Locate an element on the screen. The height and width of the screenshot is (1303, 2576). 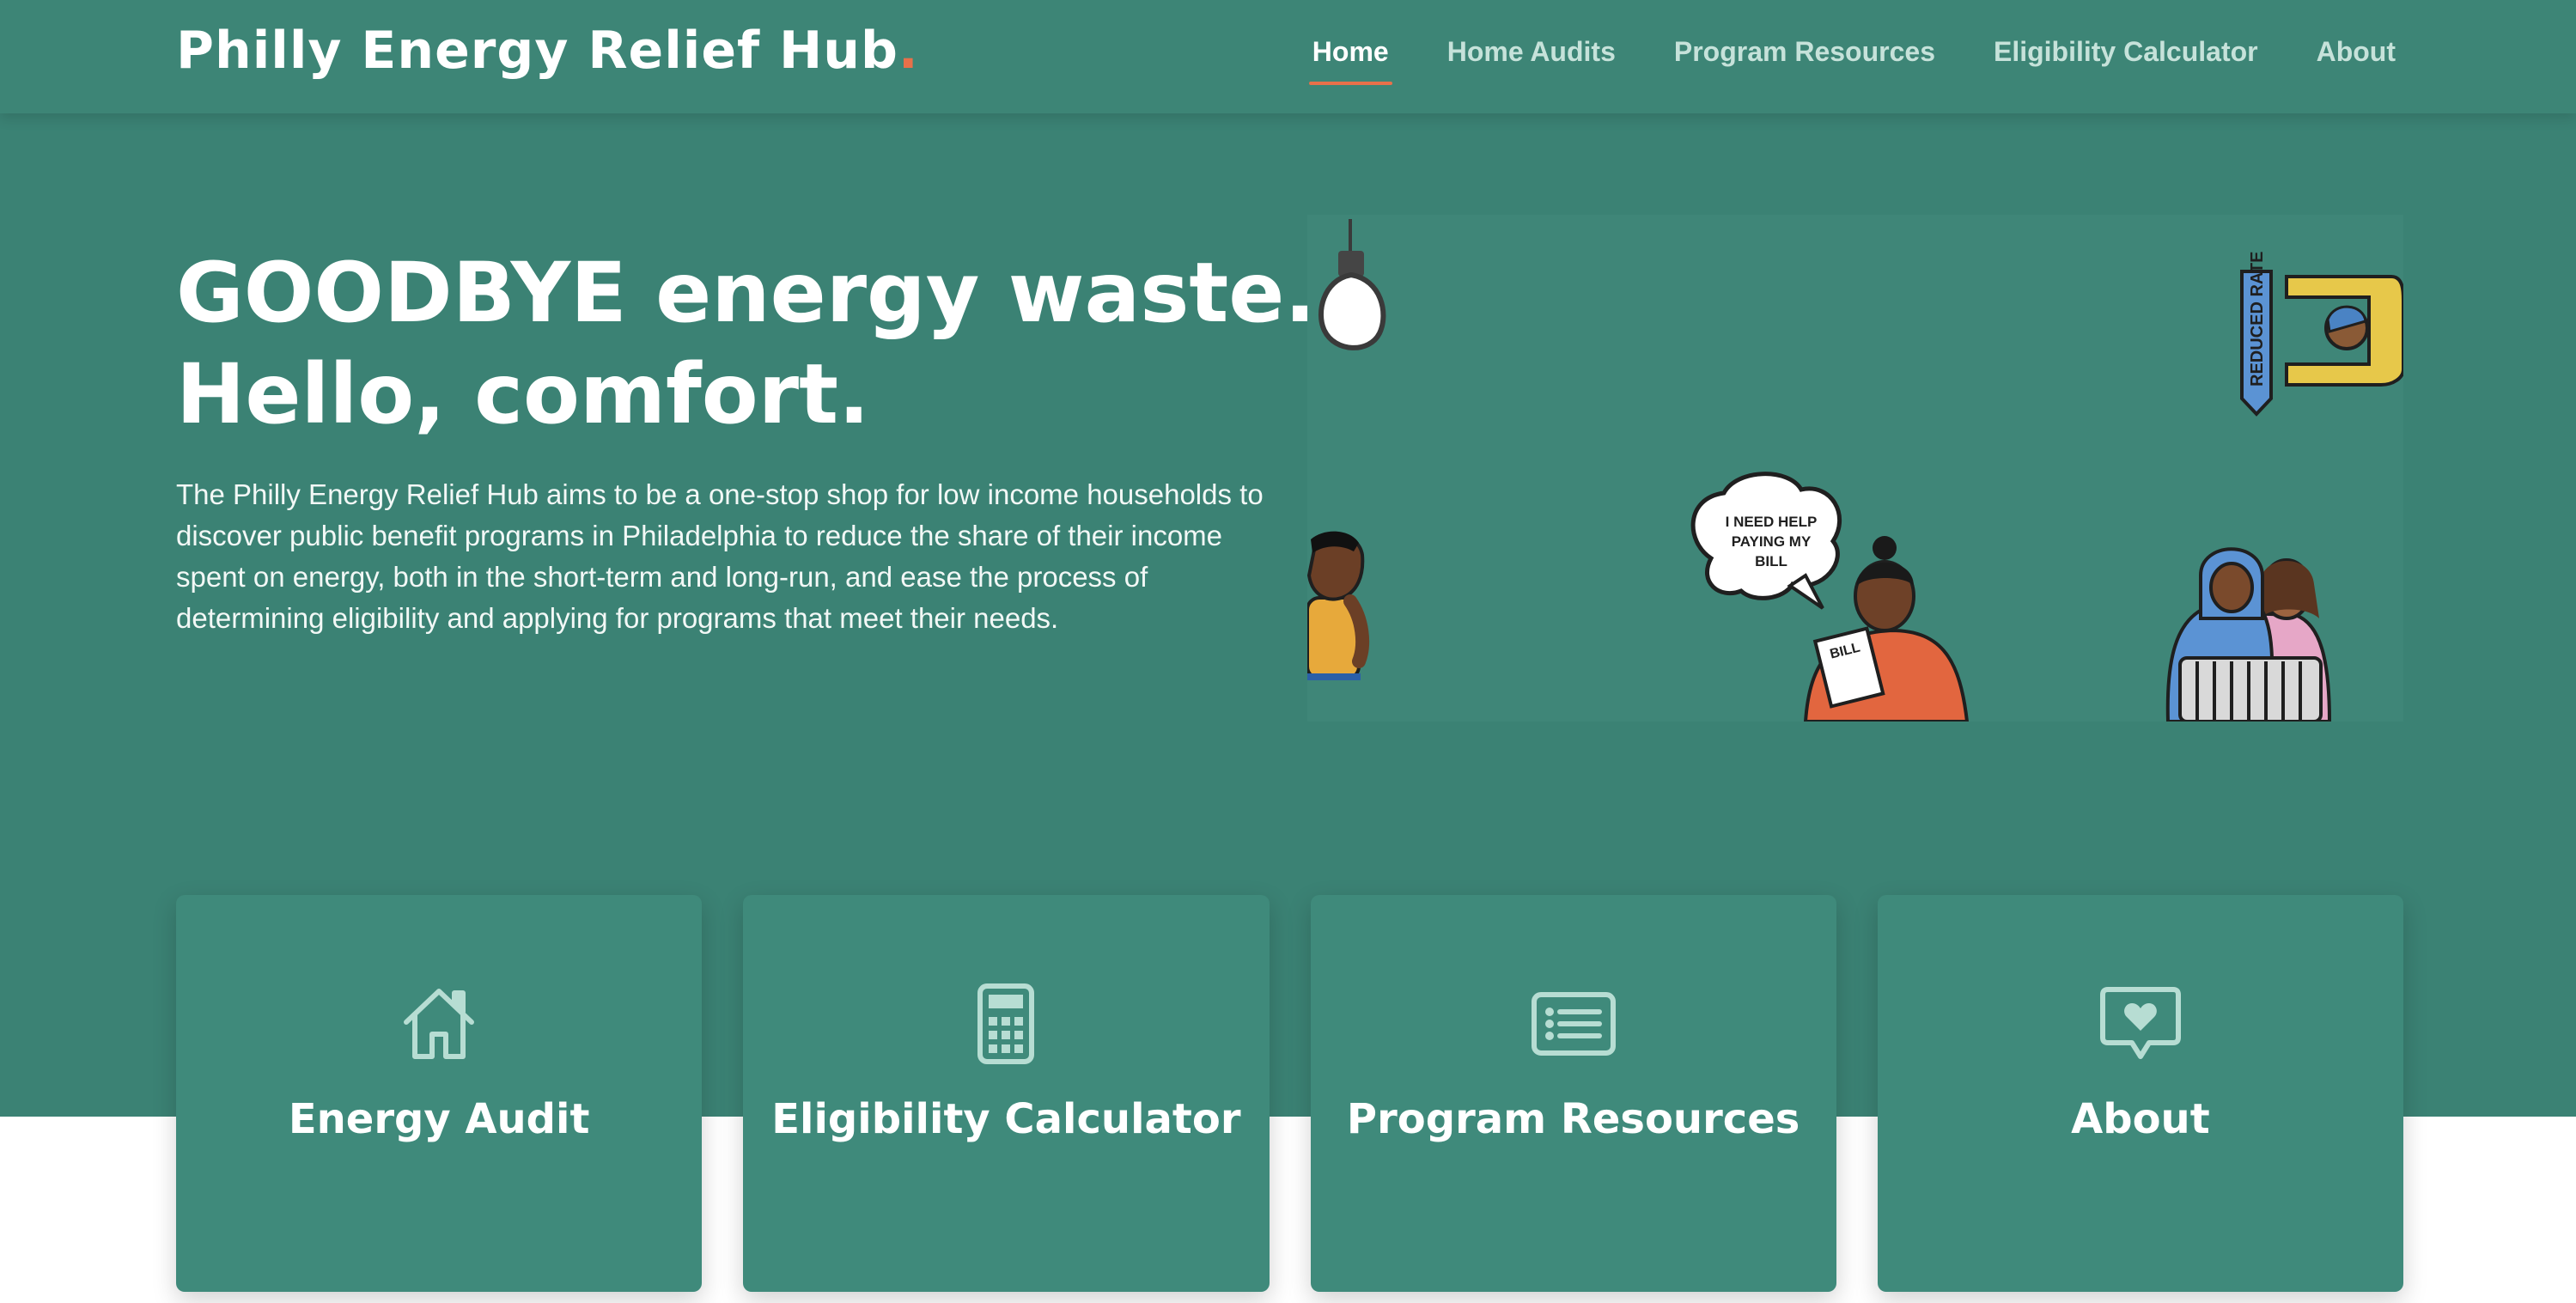
card-program-resources: Program Resources is located at coordinates (1573, 1093).